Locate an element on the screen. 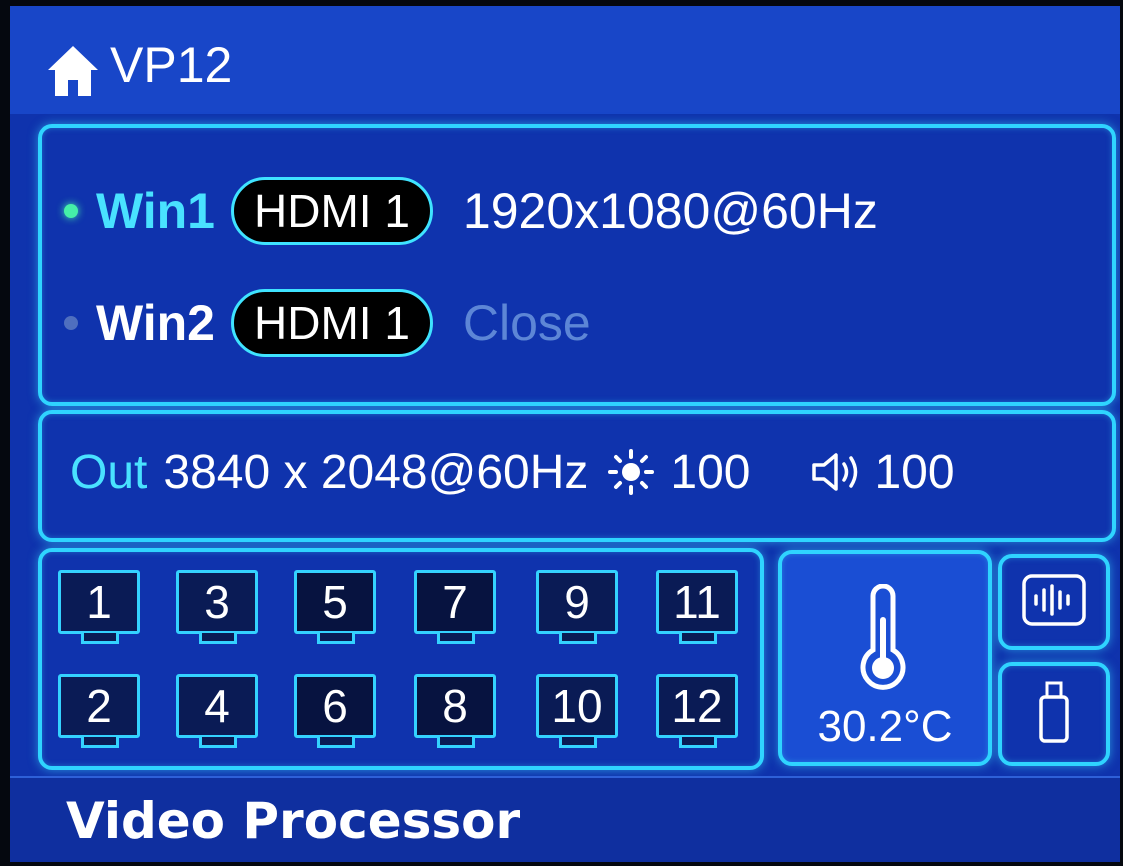 This screenshot has width=1123, height=866. temperature-panel: 30.2°C is located at coordinates (885, 658).